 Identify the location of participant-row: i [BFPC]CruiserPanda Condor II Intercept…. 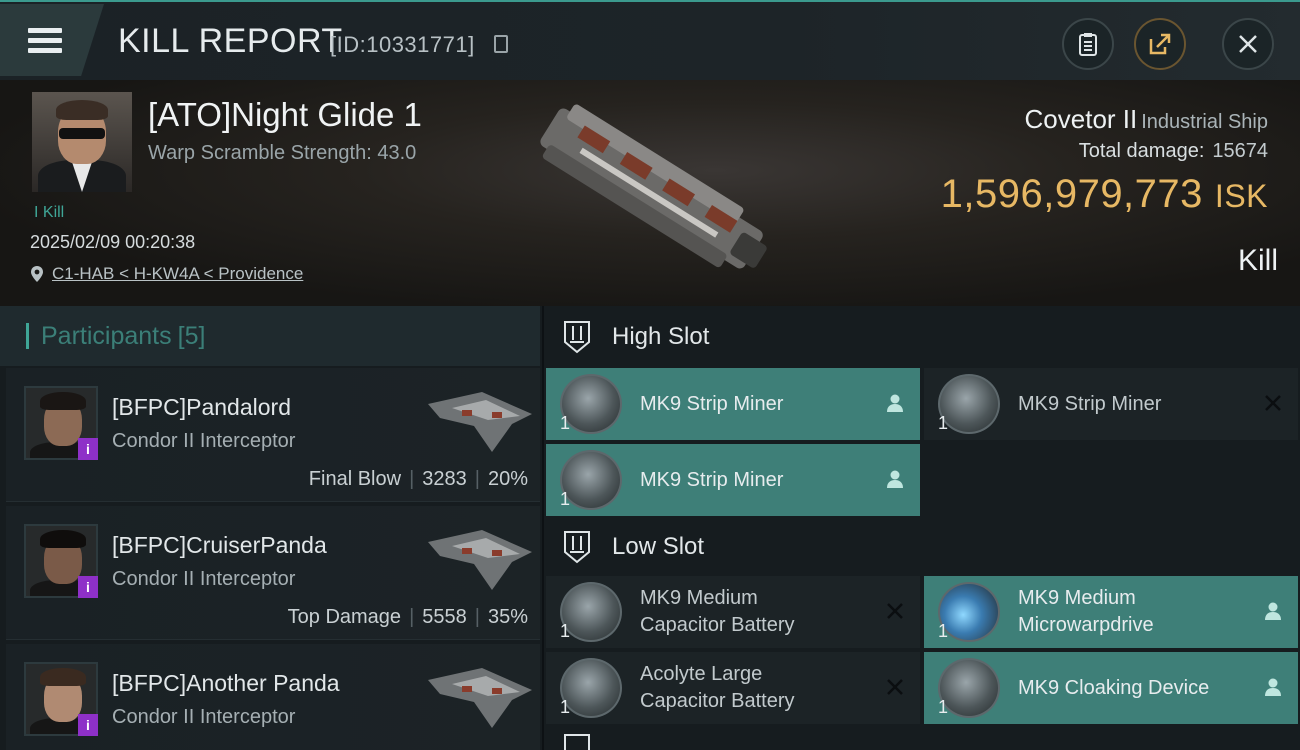
(273, 573).